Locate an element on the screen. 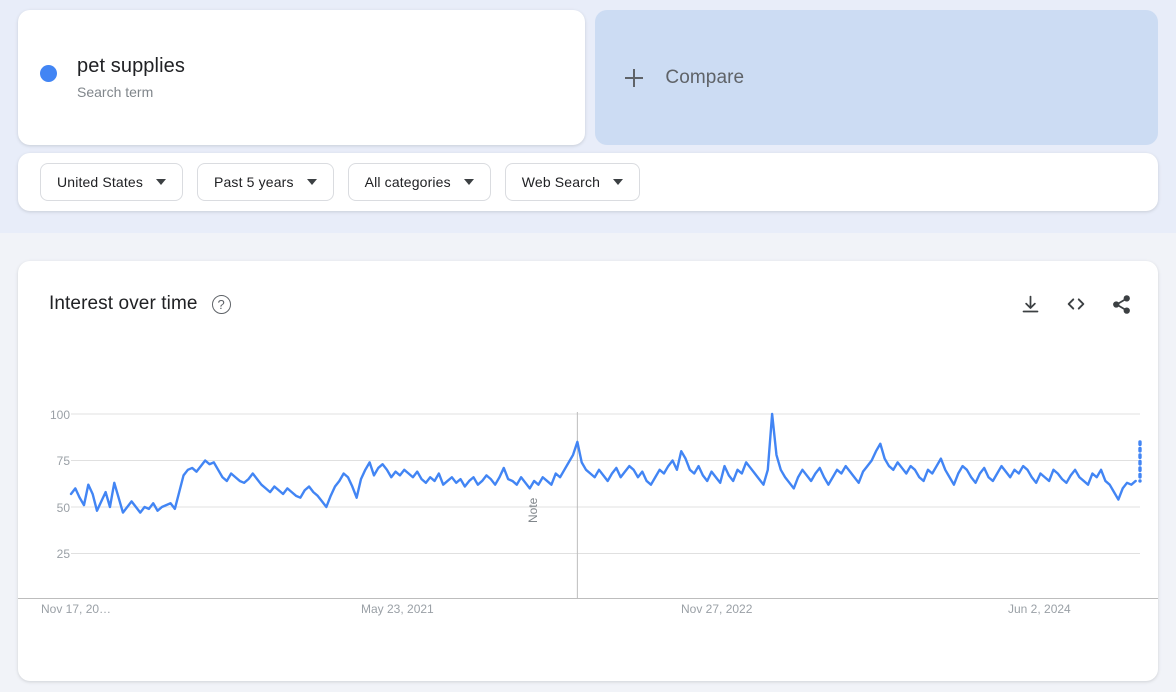  series-color-dot is located at coordinates (48, 73).